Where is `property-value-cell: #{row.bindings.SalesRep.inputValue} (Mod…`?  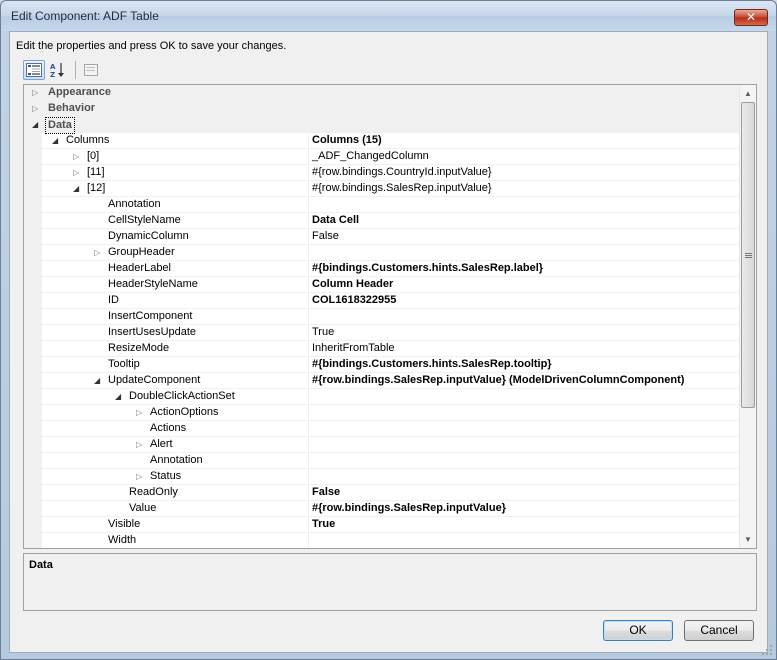 property-value-cell: #{row.bindings.SalesRep.inputValue} (Mod… is located at coordinates (524, 381).